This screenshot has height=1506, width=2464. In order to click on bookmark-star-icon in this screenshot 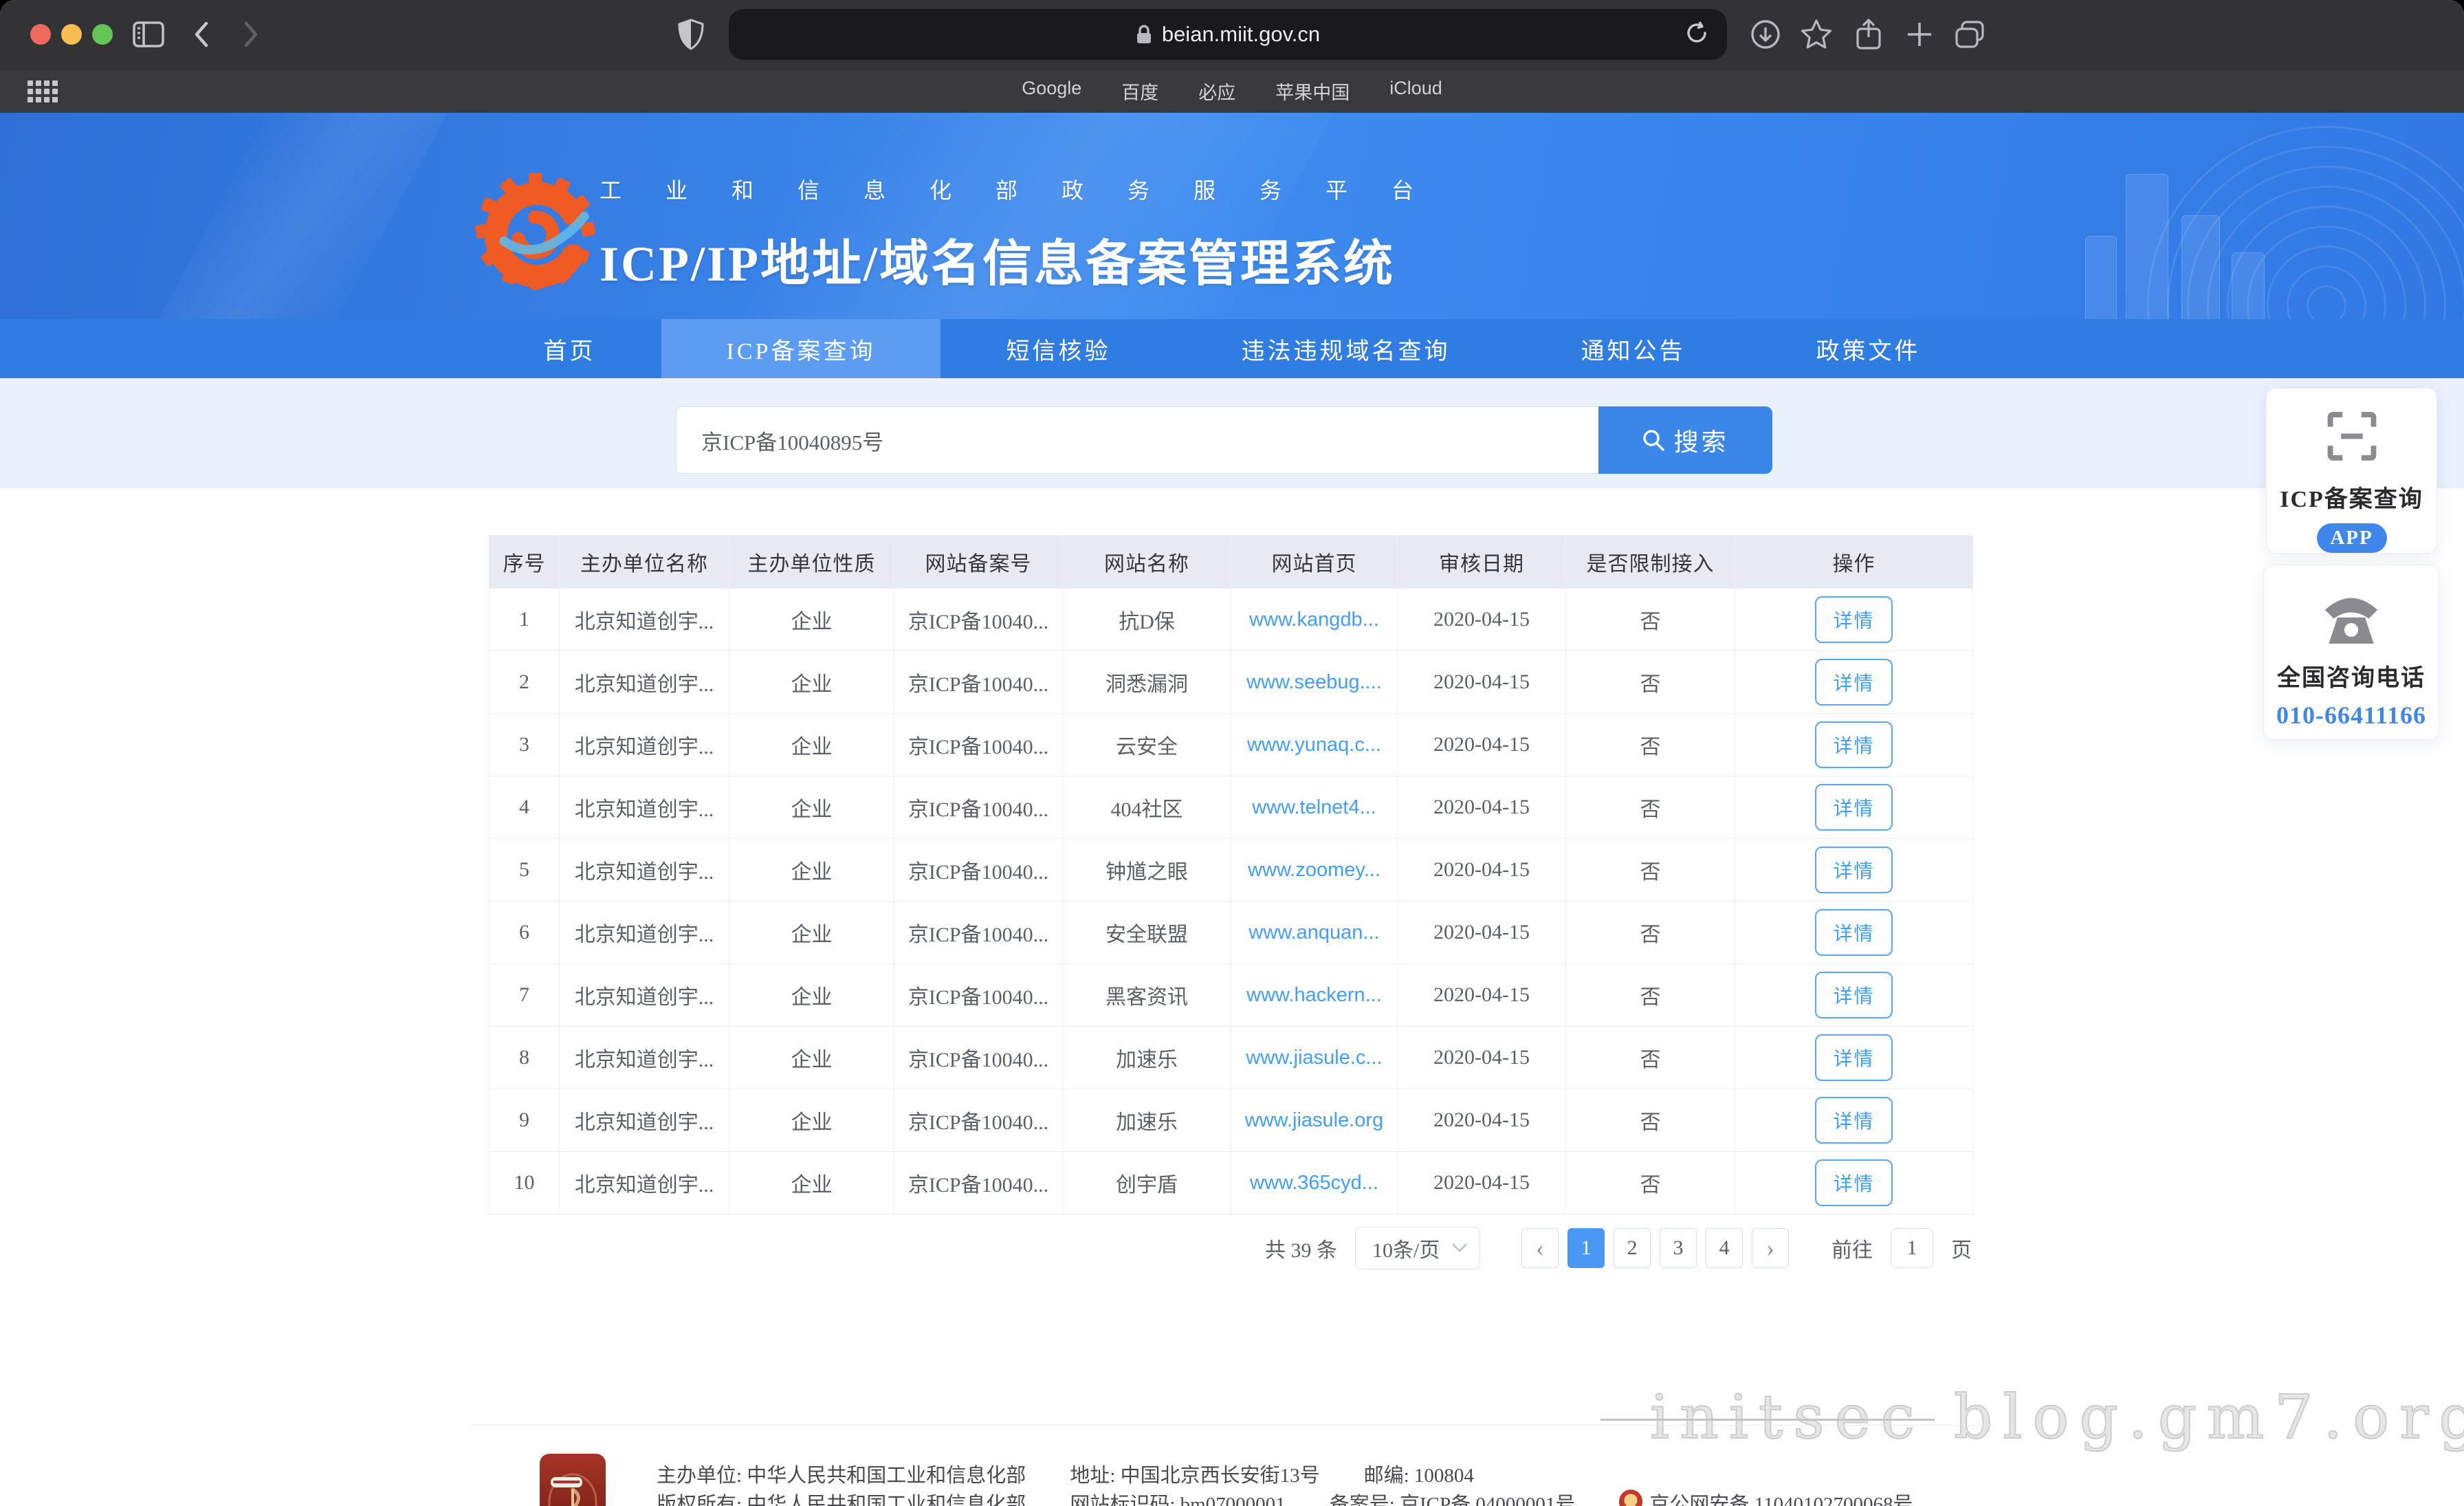, I will do `click(1817, 34)`.